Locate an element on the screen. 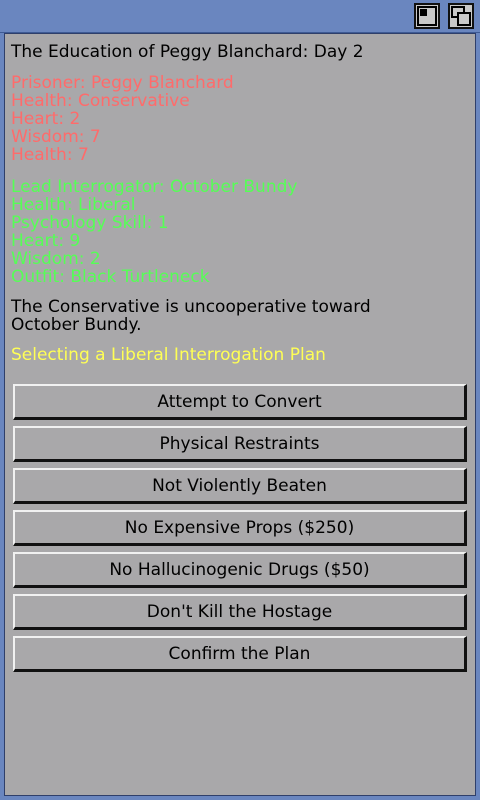  no-expensive-props-button: No Expensive Props ($250) is located at coordinates (240, 528).